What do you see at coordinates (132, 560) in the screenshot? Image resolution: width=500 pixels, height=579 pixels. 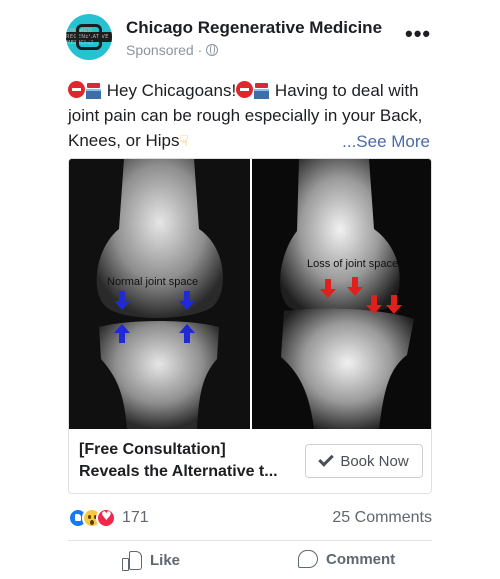 I see `thumbs-up-icon` at bounding box center [132, 560].